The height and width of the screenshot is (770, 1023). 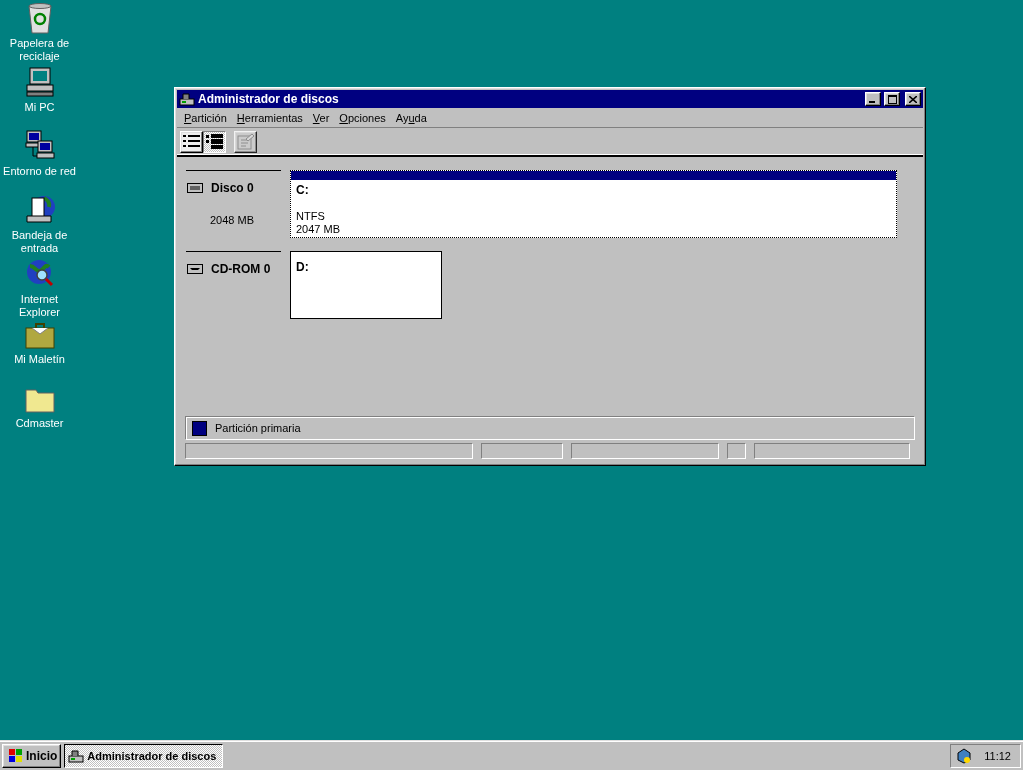 I want to click on menu-item: Partición, so click(x=205, y=117).